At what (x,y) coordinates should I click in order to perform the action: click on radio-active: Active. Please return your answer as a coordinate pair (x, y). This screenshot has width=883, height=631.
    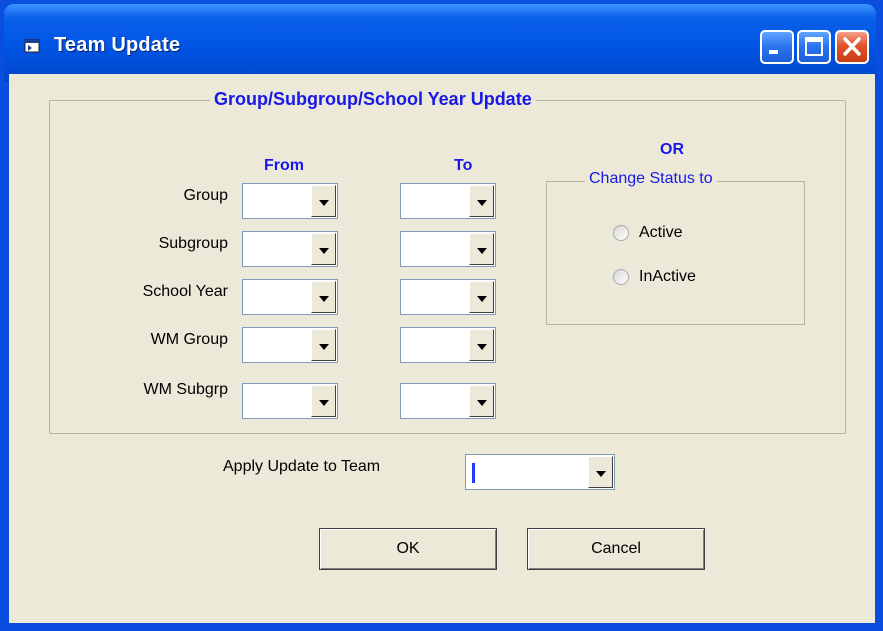
    Looking at the image, I should click on (648, 233).